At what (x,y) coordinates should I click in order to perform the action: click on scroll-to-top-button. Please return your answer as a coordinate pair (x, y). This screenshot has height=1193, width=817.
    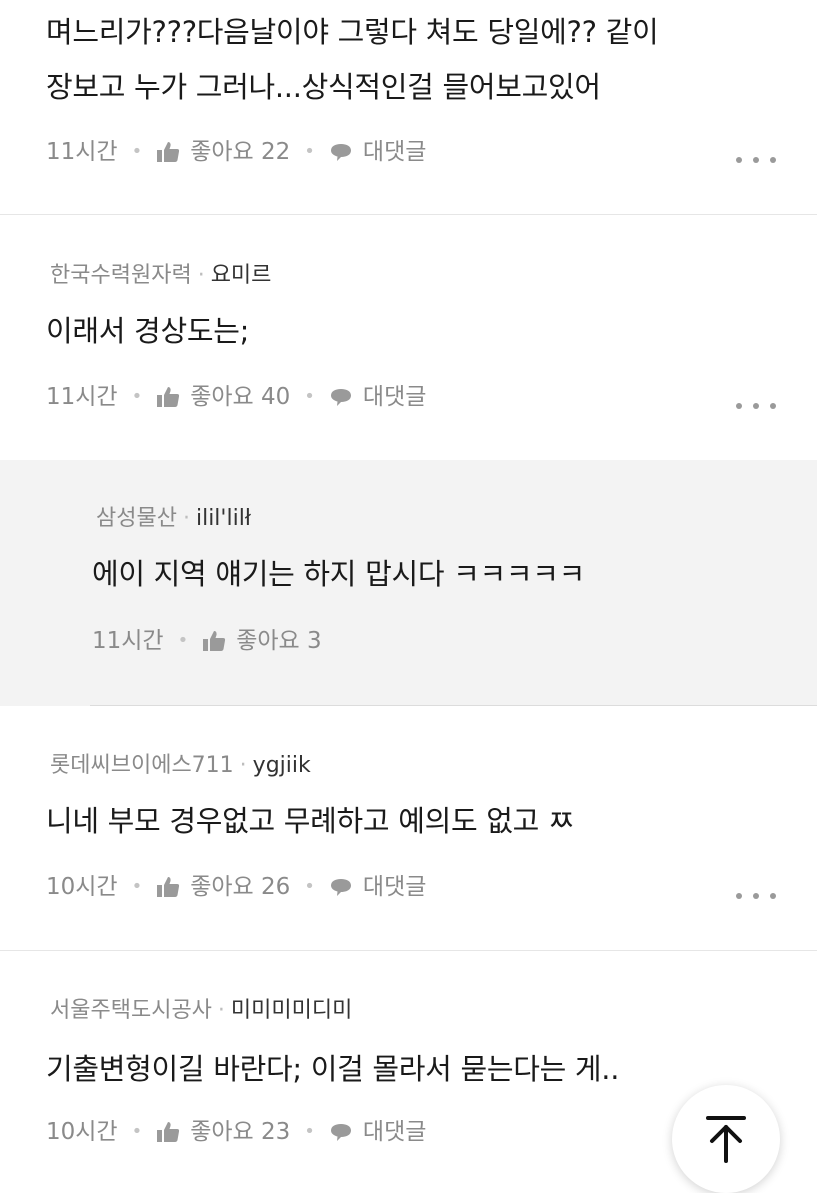
    Looking at the image, I should click on (726, 1139).